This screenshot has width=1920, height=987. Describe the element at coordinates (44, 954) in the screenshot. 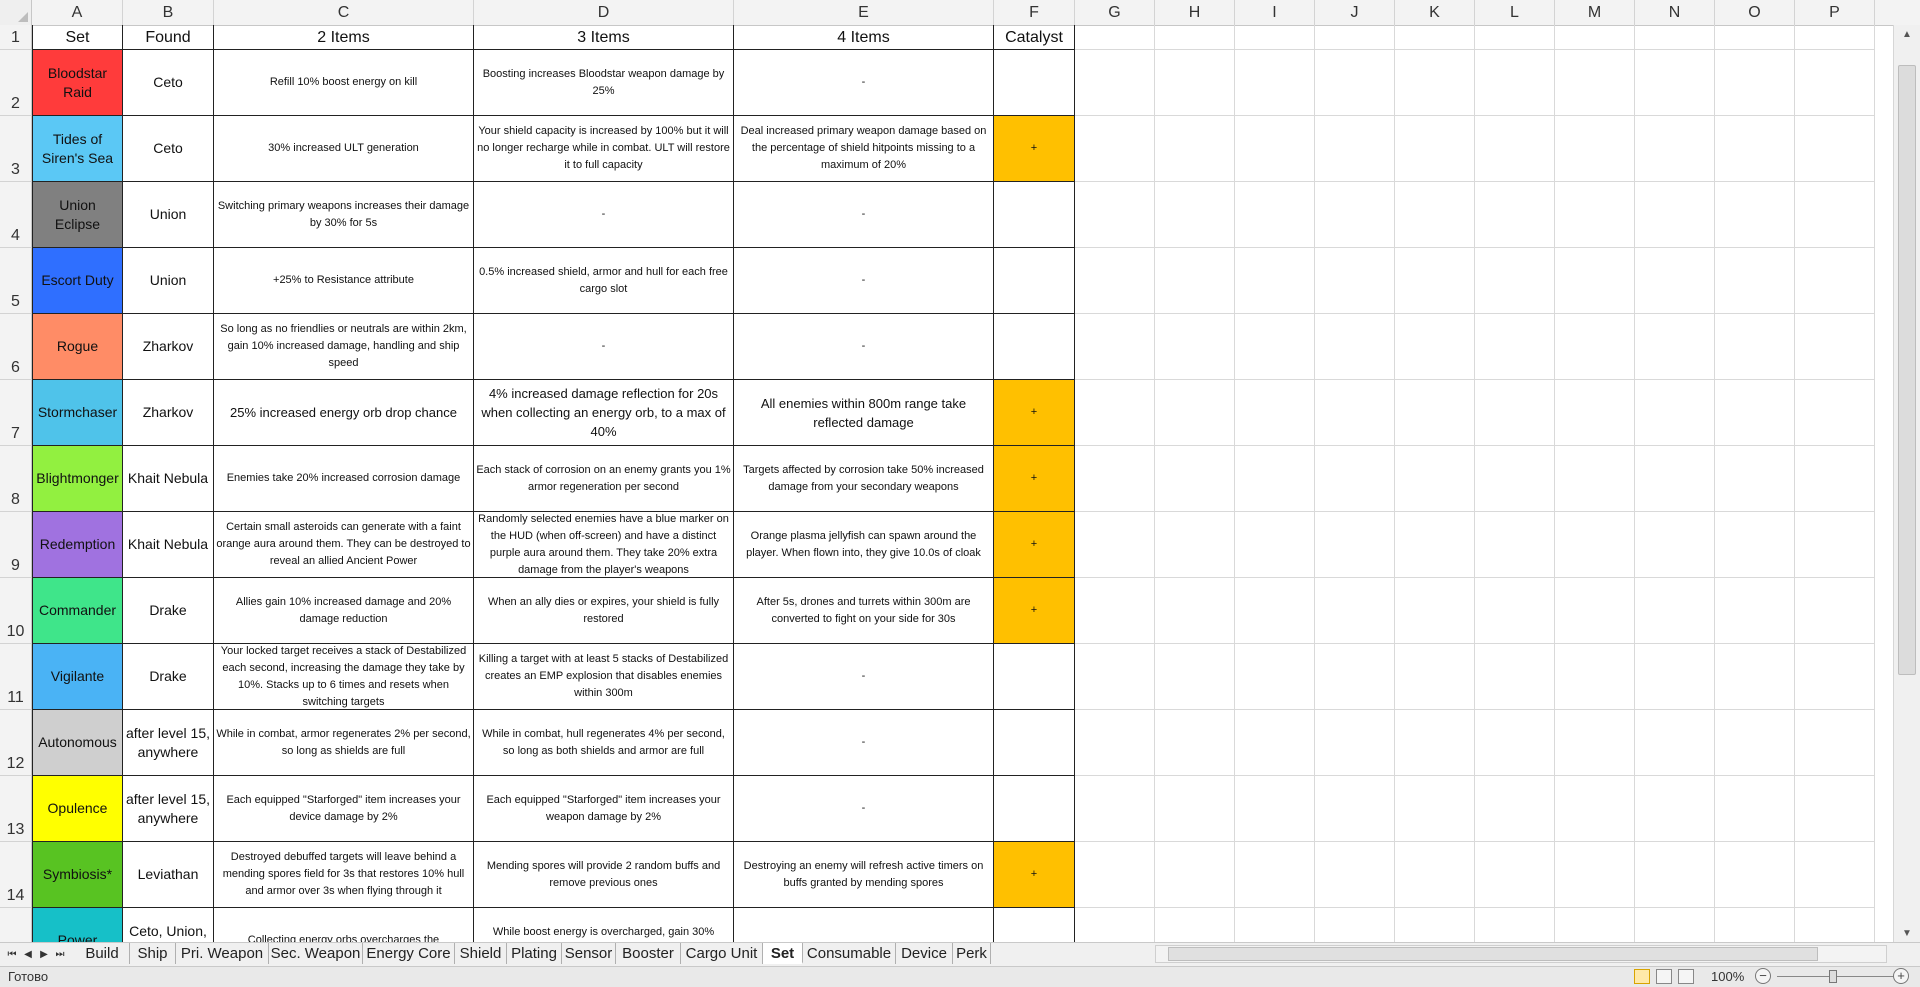

I see `next-sheet-icon: ▶` at that location.